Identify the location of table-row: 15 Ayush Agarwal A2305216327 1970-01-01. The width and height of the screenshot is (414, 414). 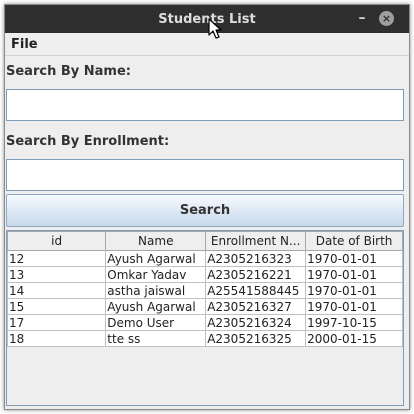
(204, 306).